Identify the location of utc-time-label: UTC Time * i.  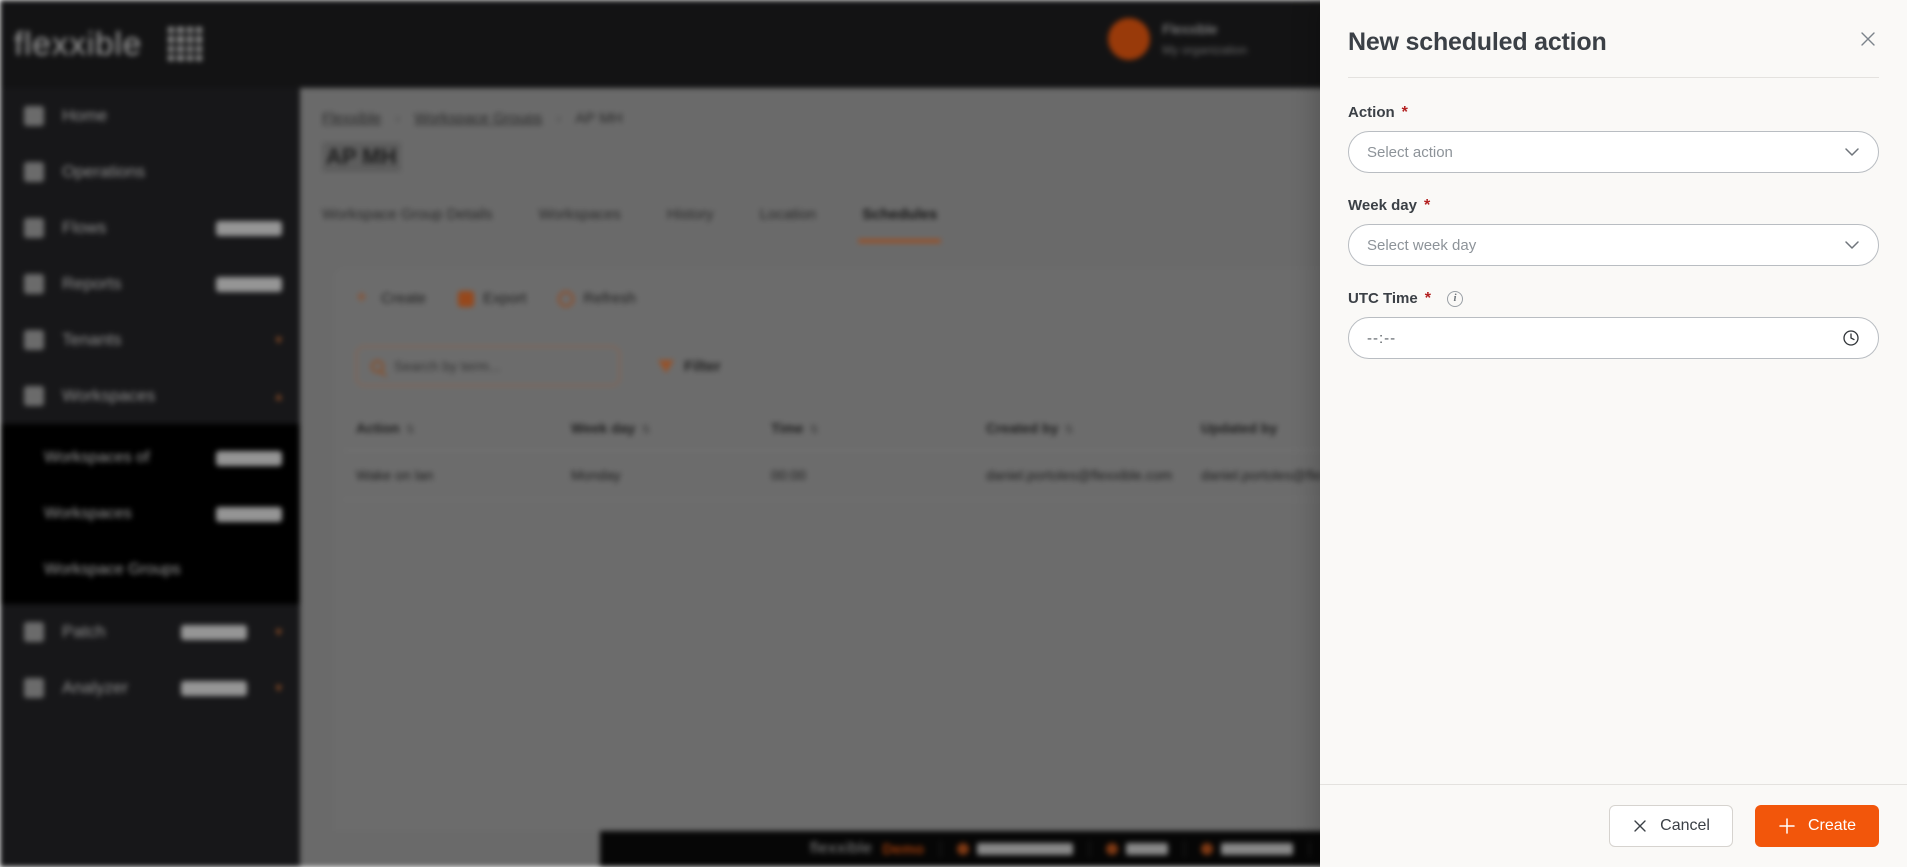
(1613, 298).